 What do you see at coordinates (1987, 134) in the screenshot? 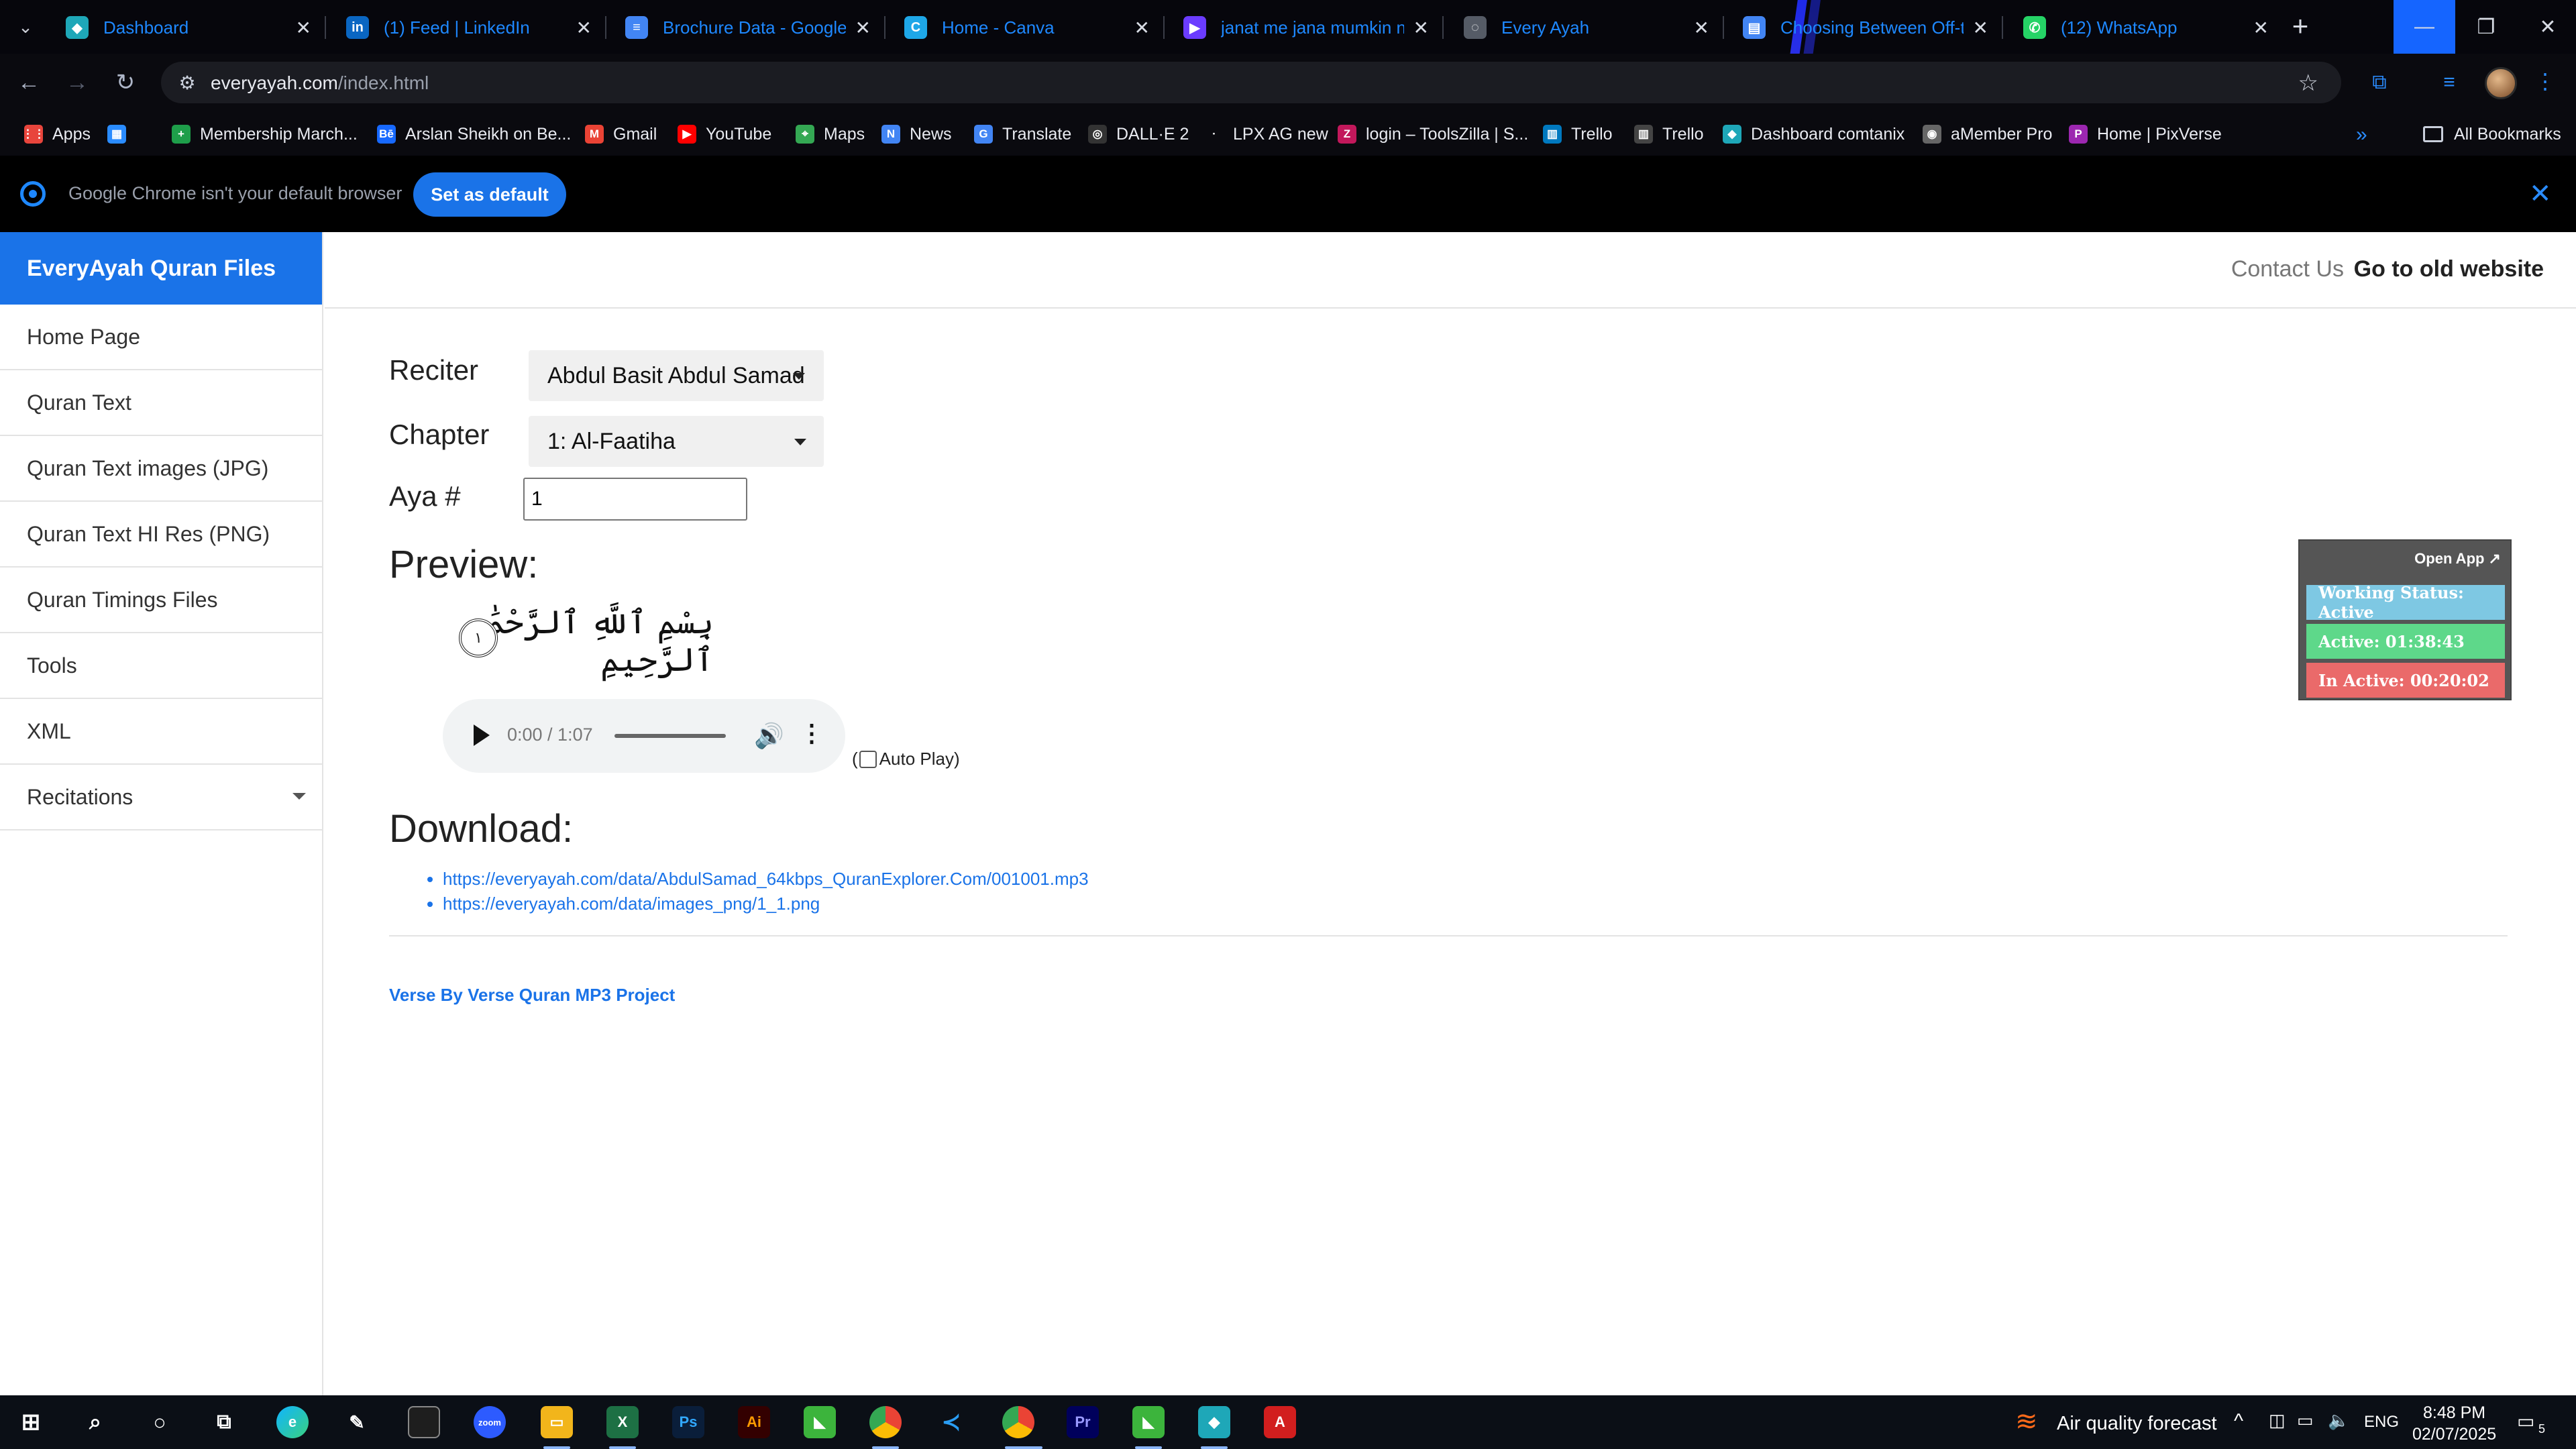
I see `bookmark-item: ◉ aMember Pro` at bounding box center [1987, 134].